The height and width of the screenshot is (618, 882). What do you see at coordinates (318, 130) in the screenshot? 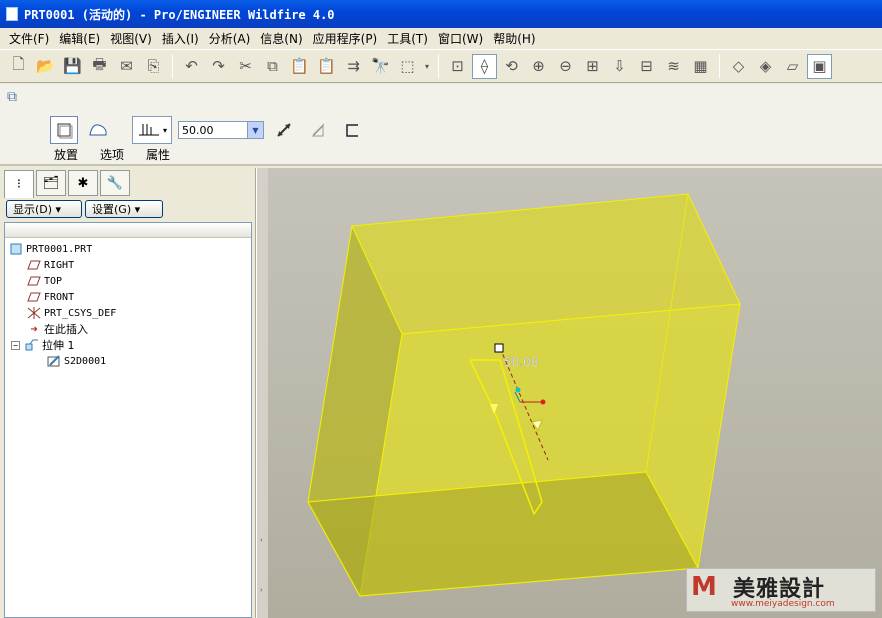
I see `remove-material-button` at bounding box center [318, 130].